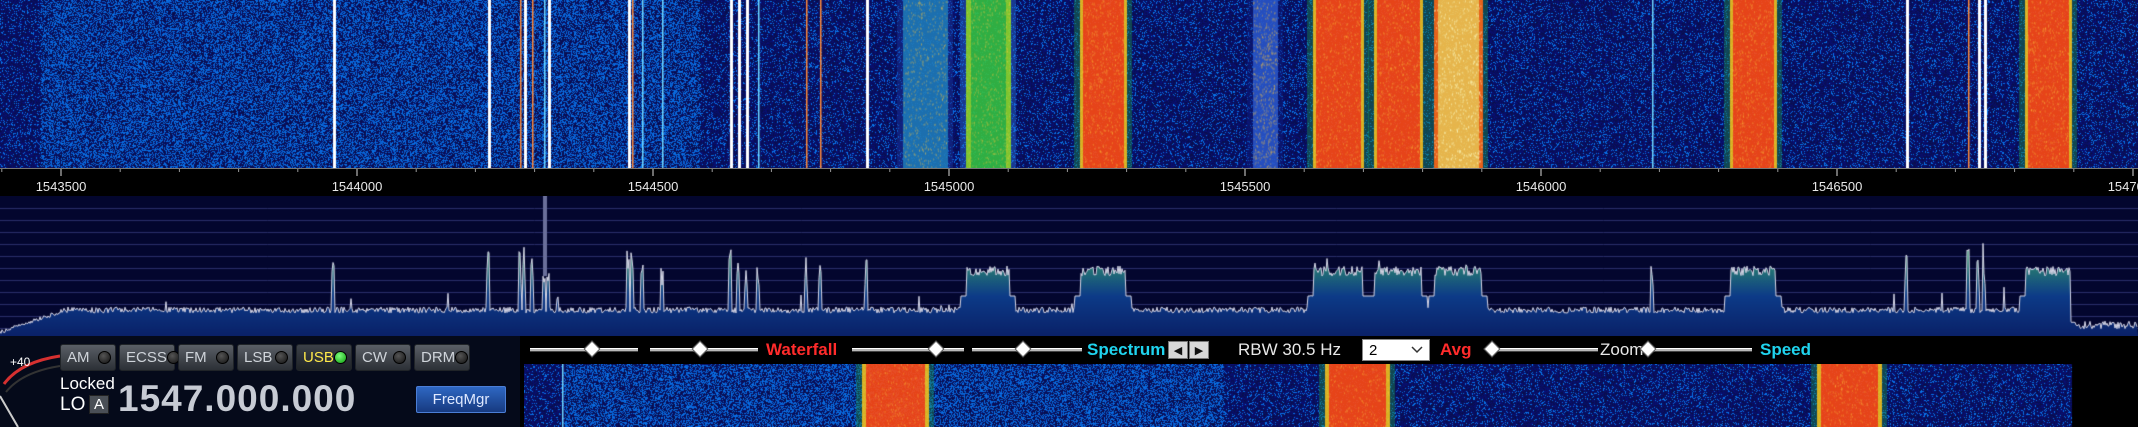 This screenshot has height=427, width=2138. Describe the element at coordinates (61, 186) in the screenshot. I see `axis-tick-label: 1543500` at that location.